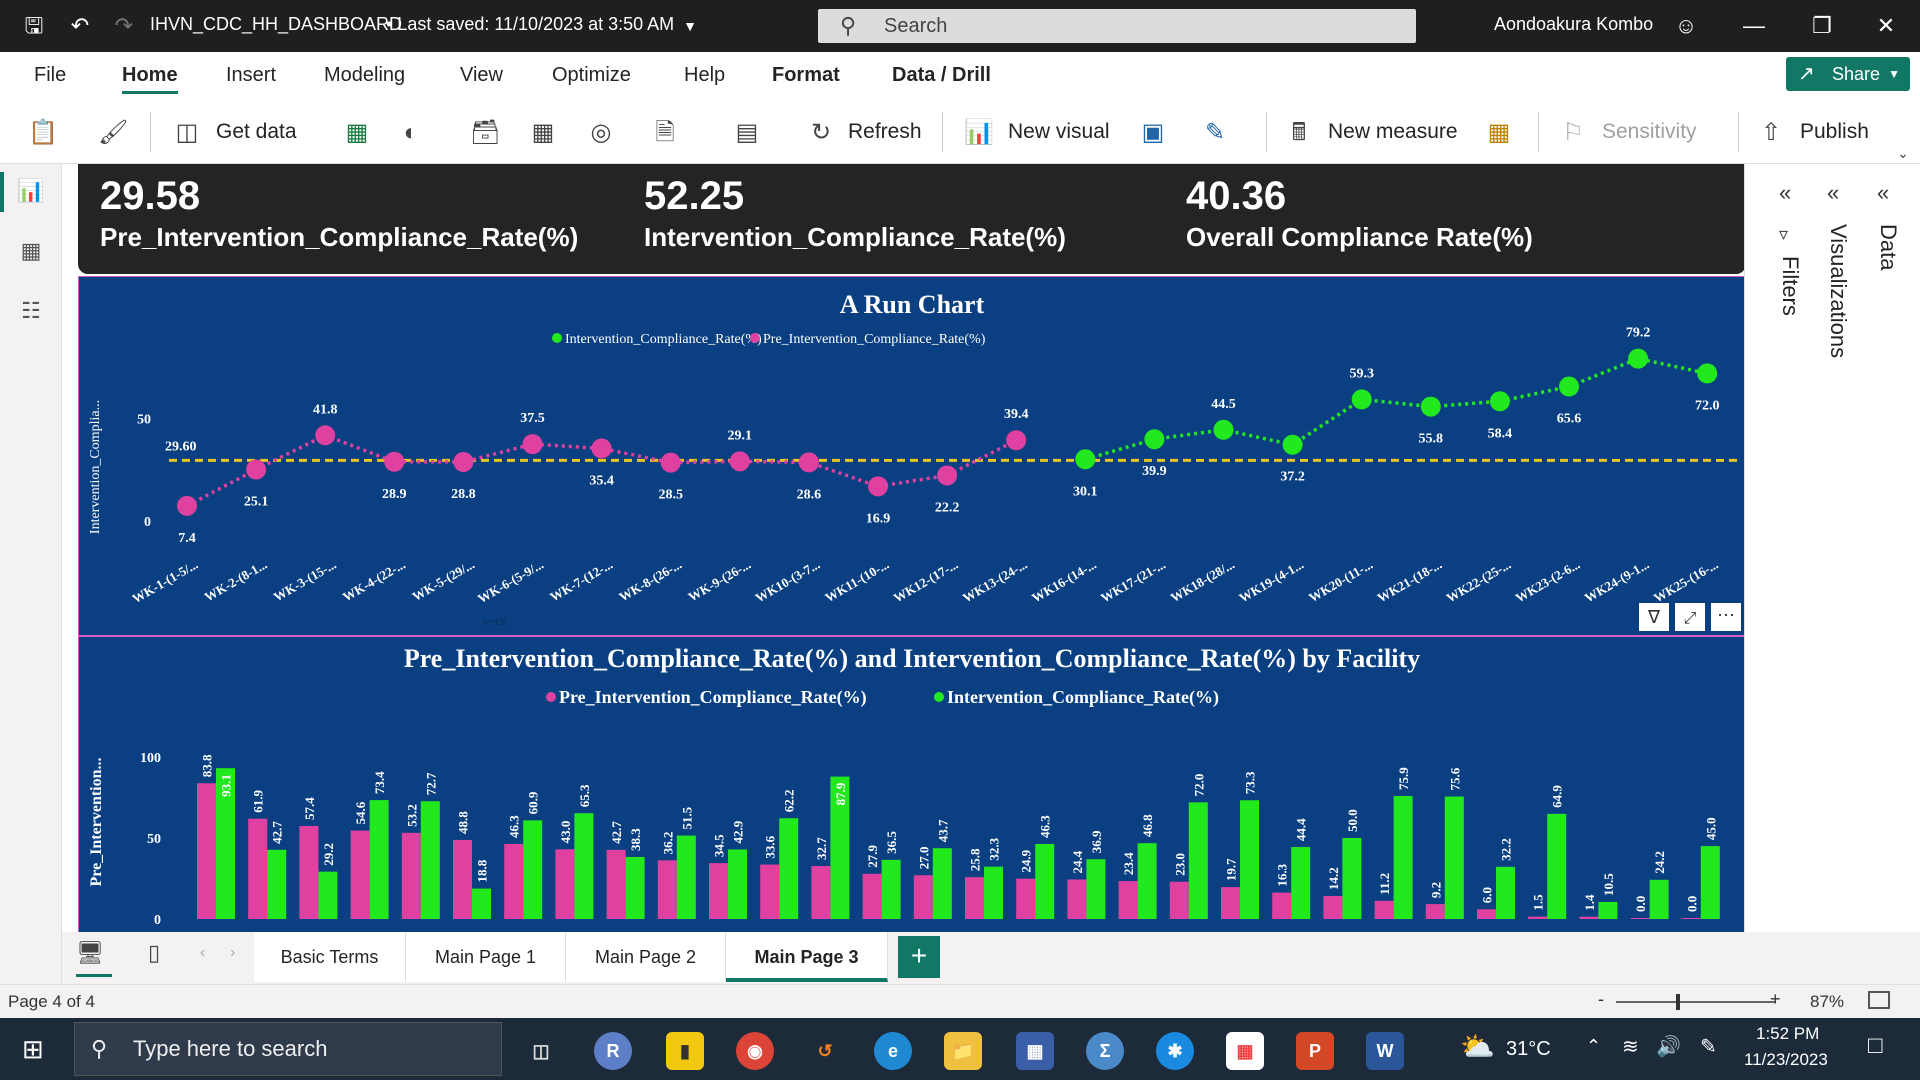 The image size is (1920, 1080). I want to click on data-label: 79.2, so click(1638, 333).